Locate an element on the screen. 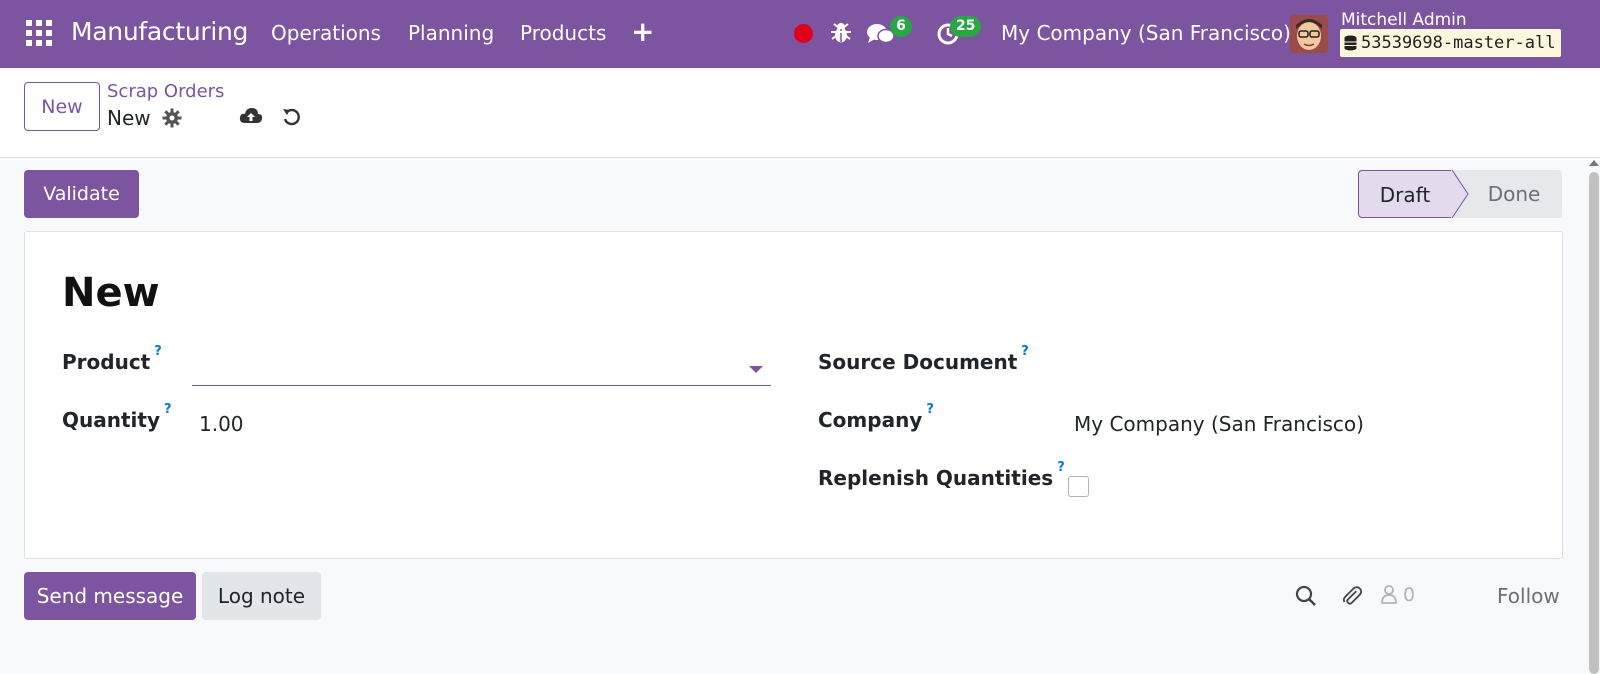  company-field: My Company (San Francisco) is located at coordinates (1219, 424).